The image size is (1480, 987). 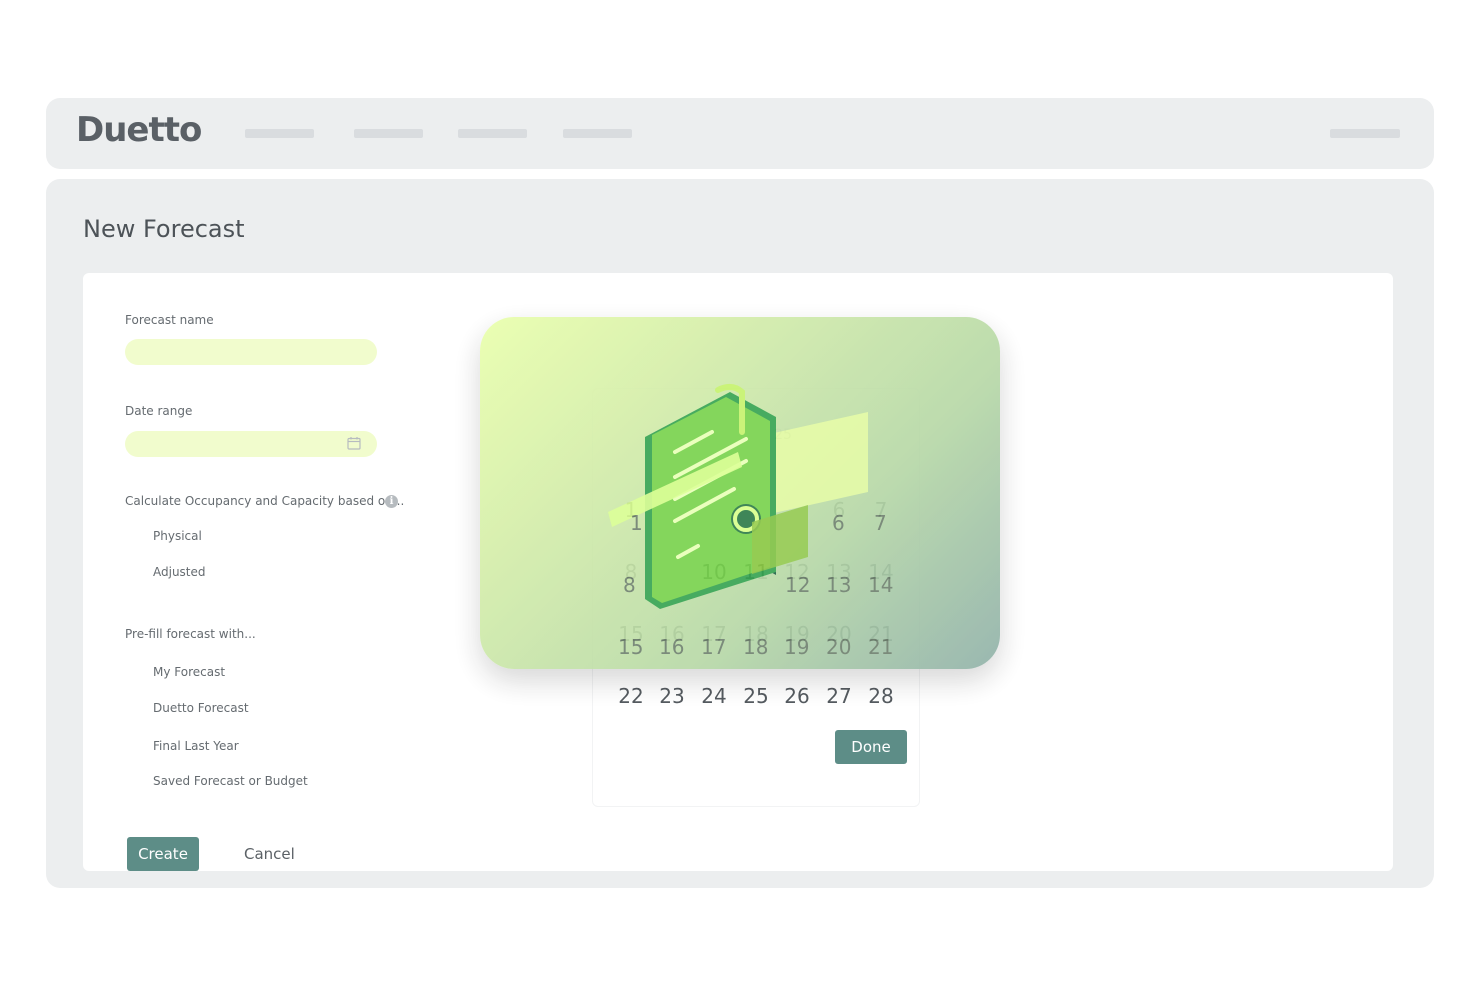 I want to click on duetto-logo: Duetto, so click(x=139, y=130).